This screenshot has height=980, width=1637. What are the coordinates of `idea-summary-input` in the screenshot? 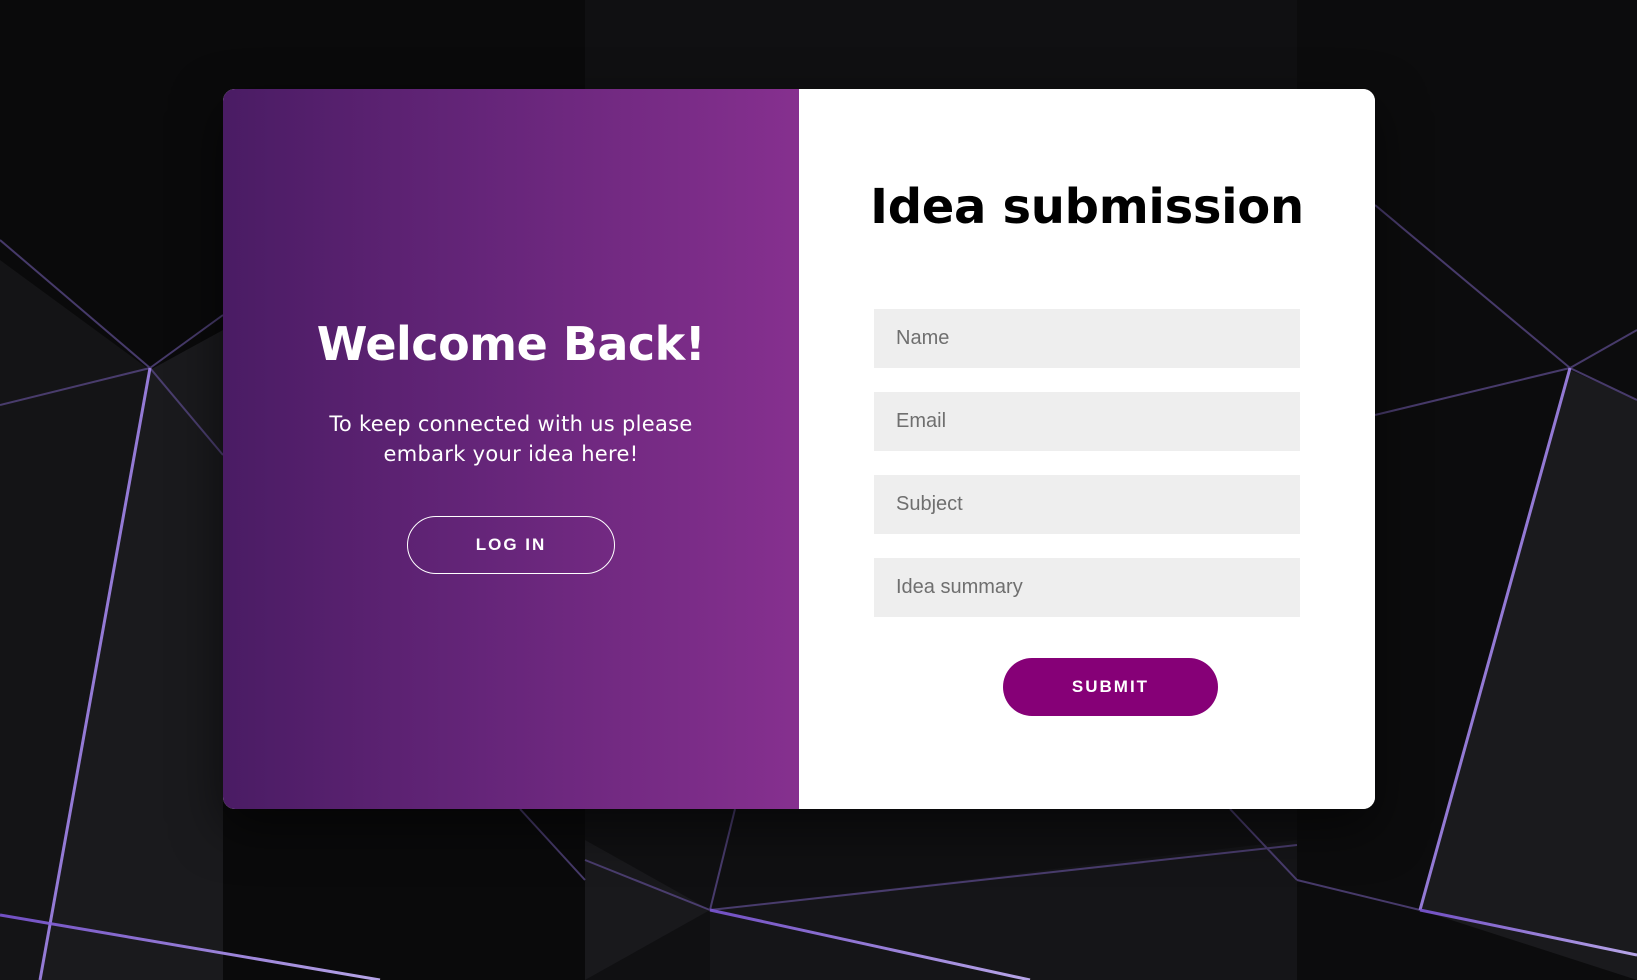 It's located at (1087, 587).